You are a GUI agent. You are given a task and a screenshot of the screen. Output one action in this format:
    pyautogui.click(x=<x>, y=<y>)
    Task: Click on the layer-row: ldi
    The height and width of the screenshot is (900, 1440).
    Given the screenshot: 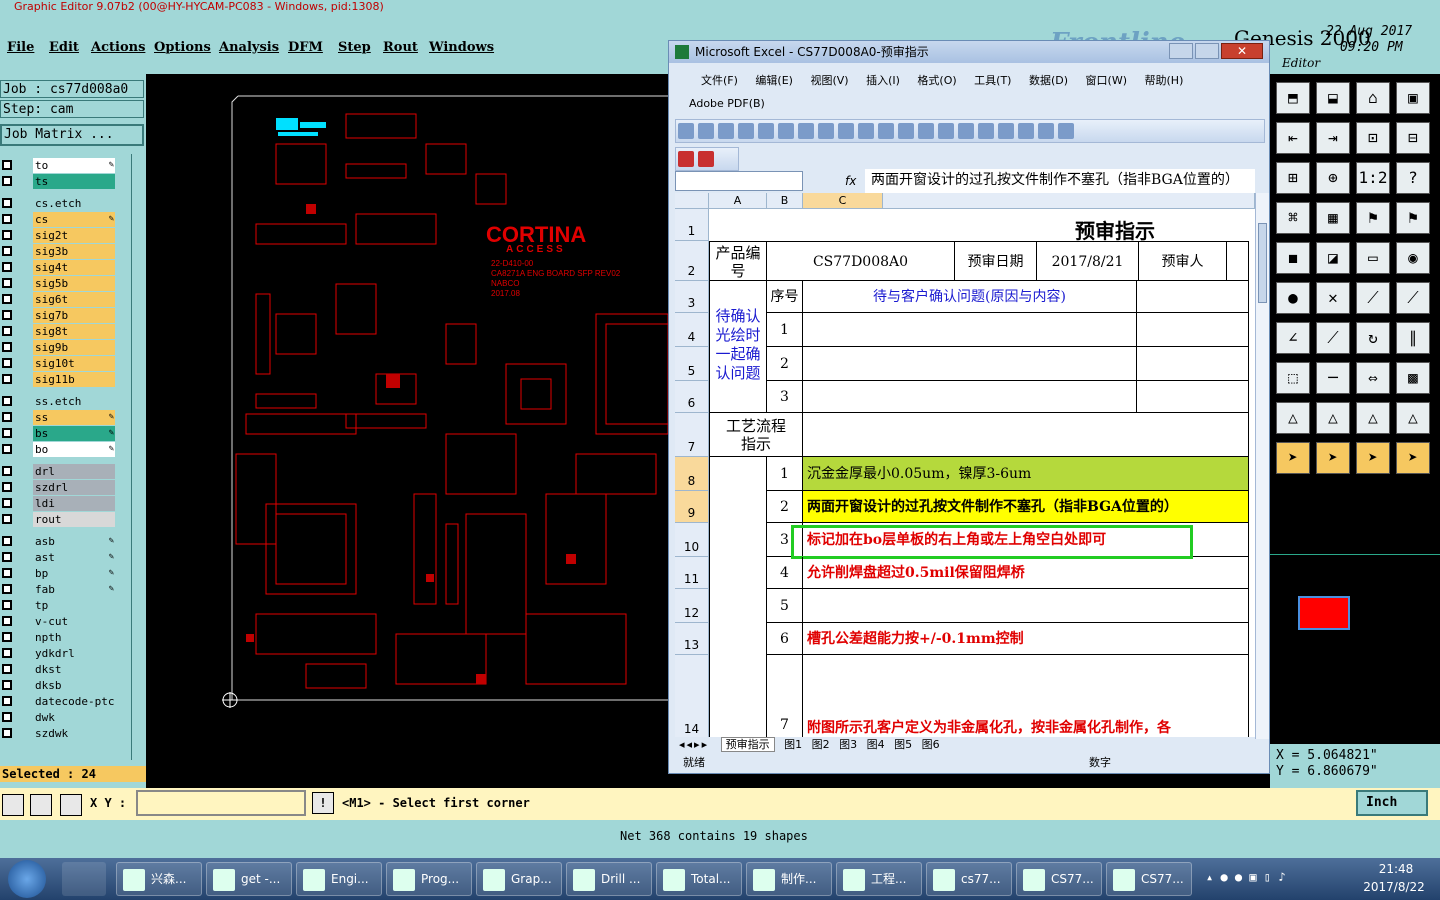 What is the action you would take?
    pyautogui.click(x=59, y=503)
    